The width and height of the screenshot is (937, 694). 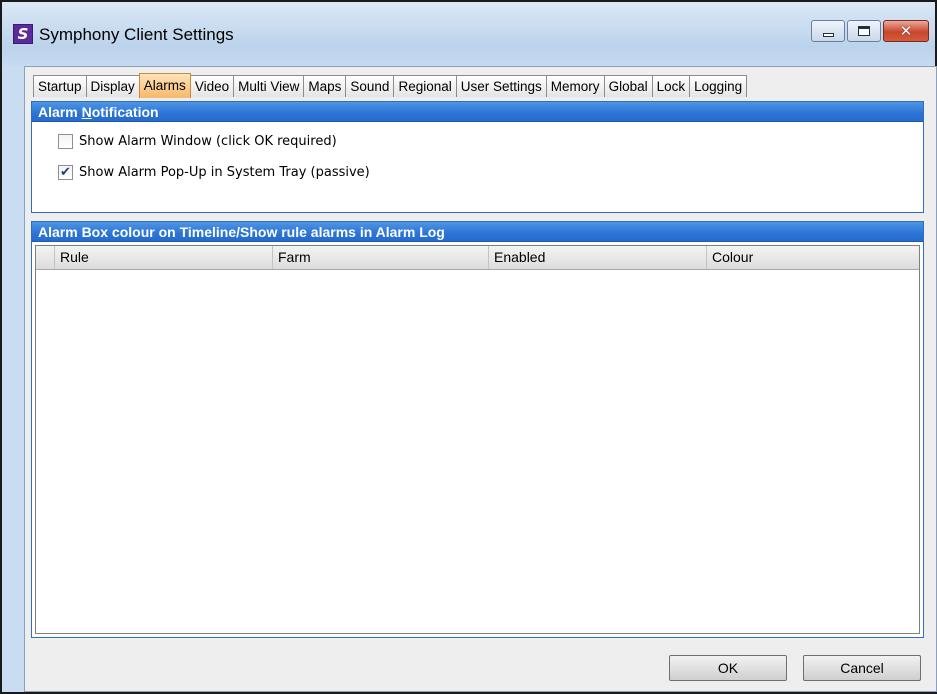 I want to click on maximize-icon, so click(x=864, y=31).